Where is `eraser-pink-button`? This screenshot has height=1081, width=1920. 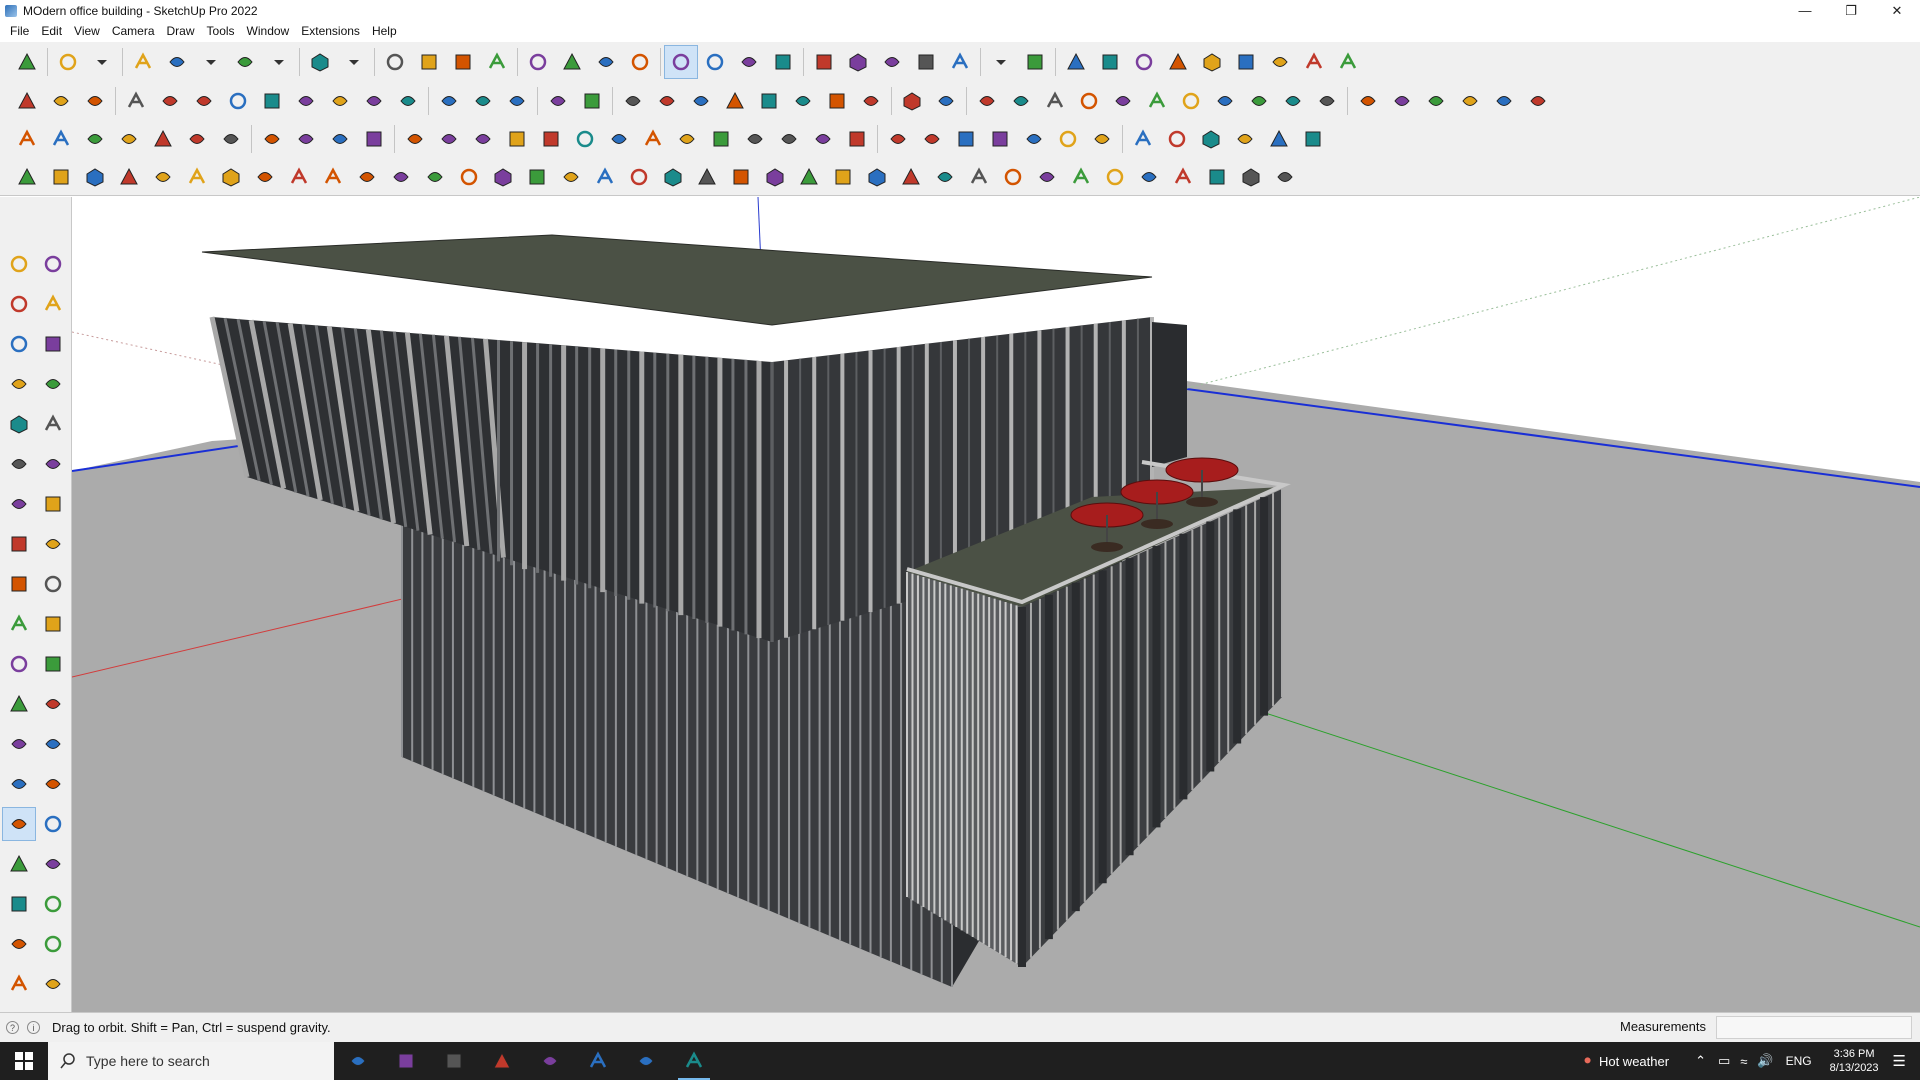
eraser-pink-button is located at coordinates (1293, 101).